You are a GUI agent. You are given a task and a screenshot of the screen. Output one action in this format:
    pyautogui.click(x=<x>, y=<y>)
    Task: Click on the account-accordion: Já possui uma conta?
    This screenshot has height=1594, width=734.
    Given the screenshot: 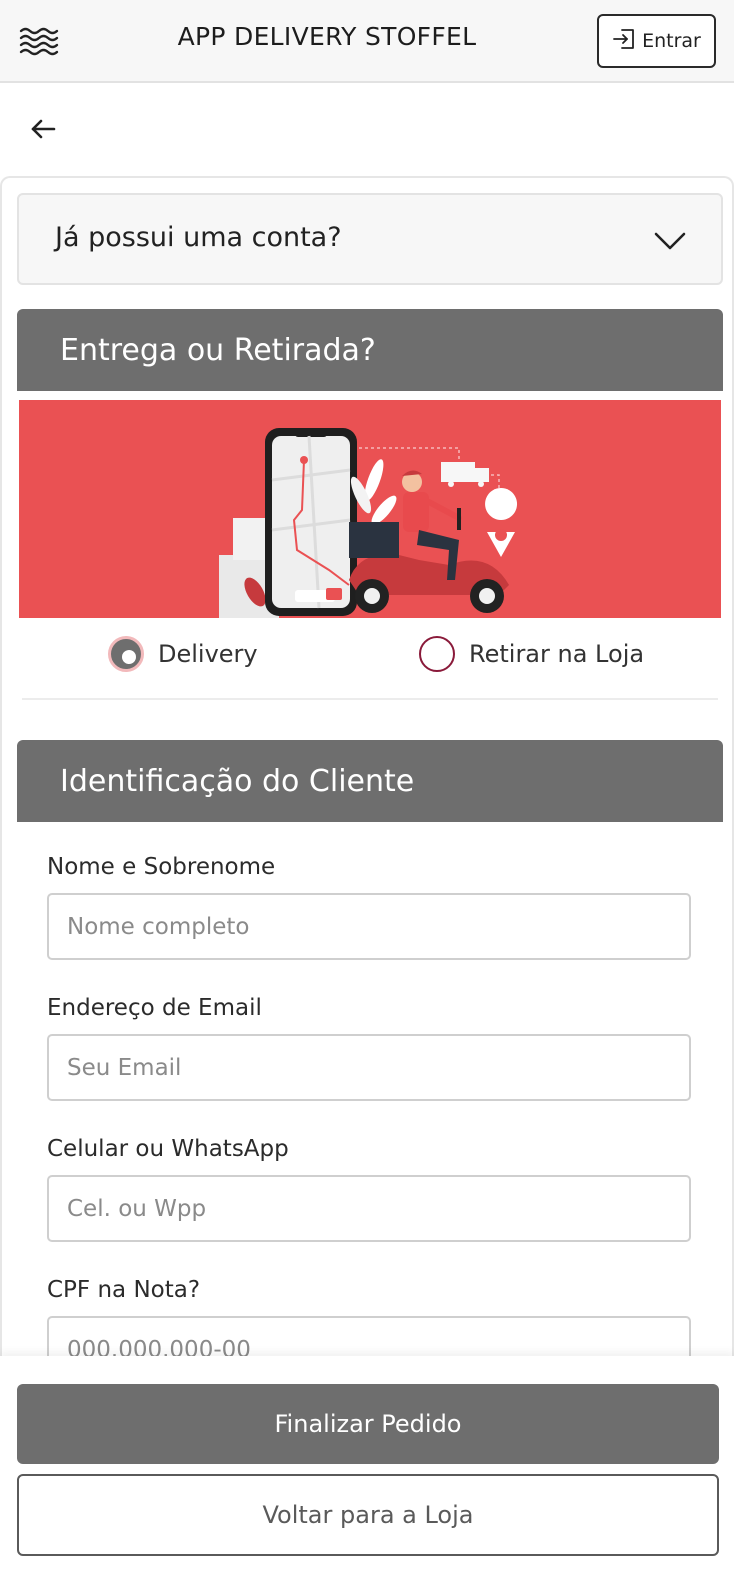 What is the action you would take?
    pyautogui.click(x=370, y=239)
    